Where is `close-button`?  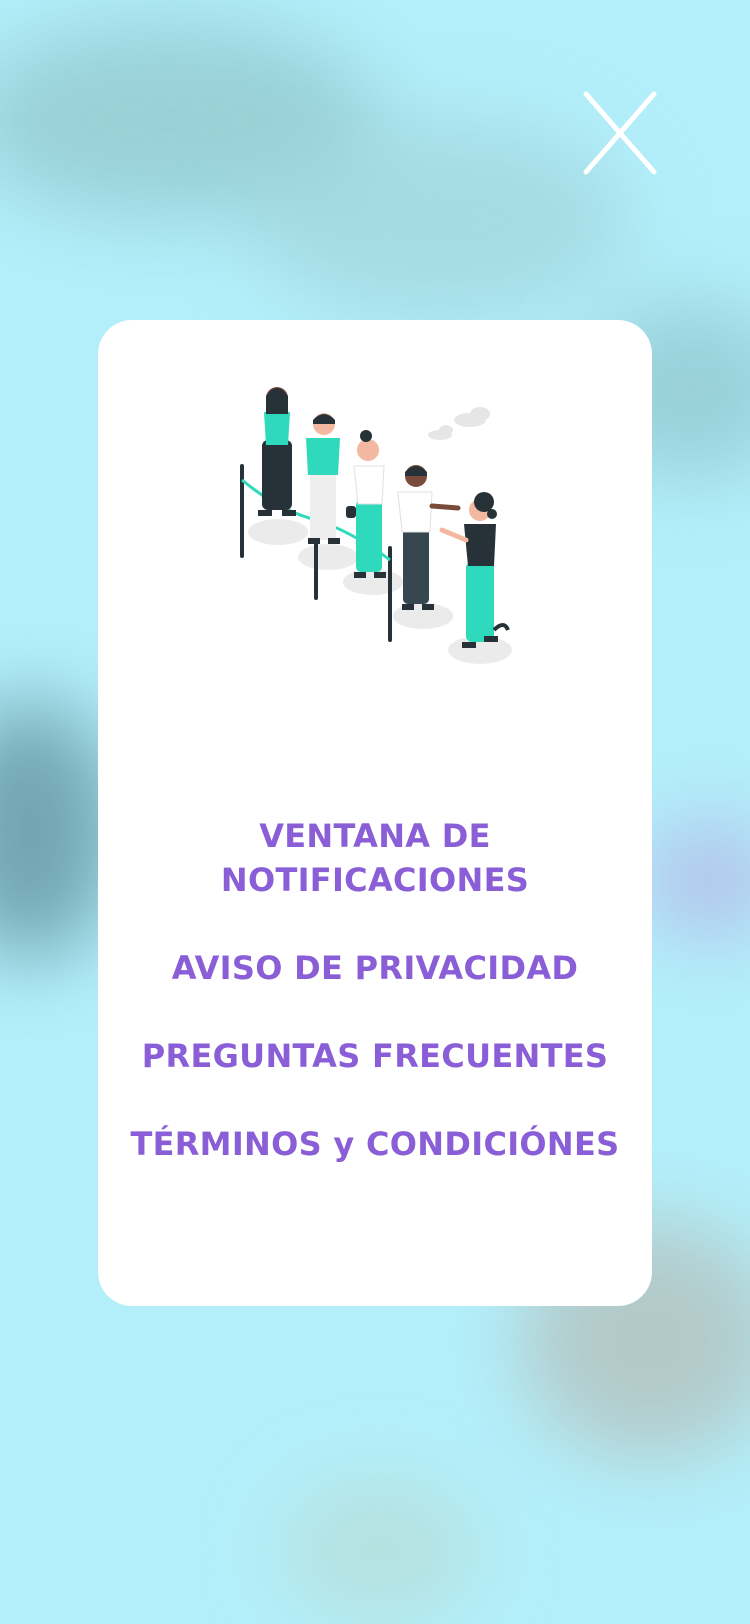 close-button is located at coordinates (620, 133).